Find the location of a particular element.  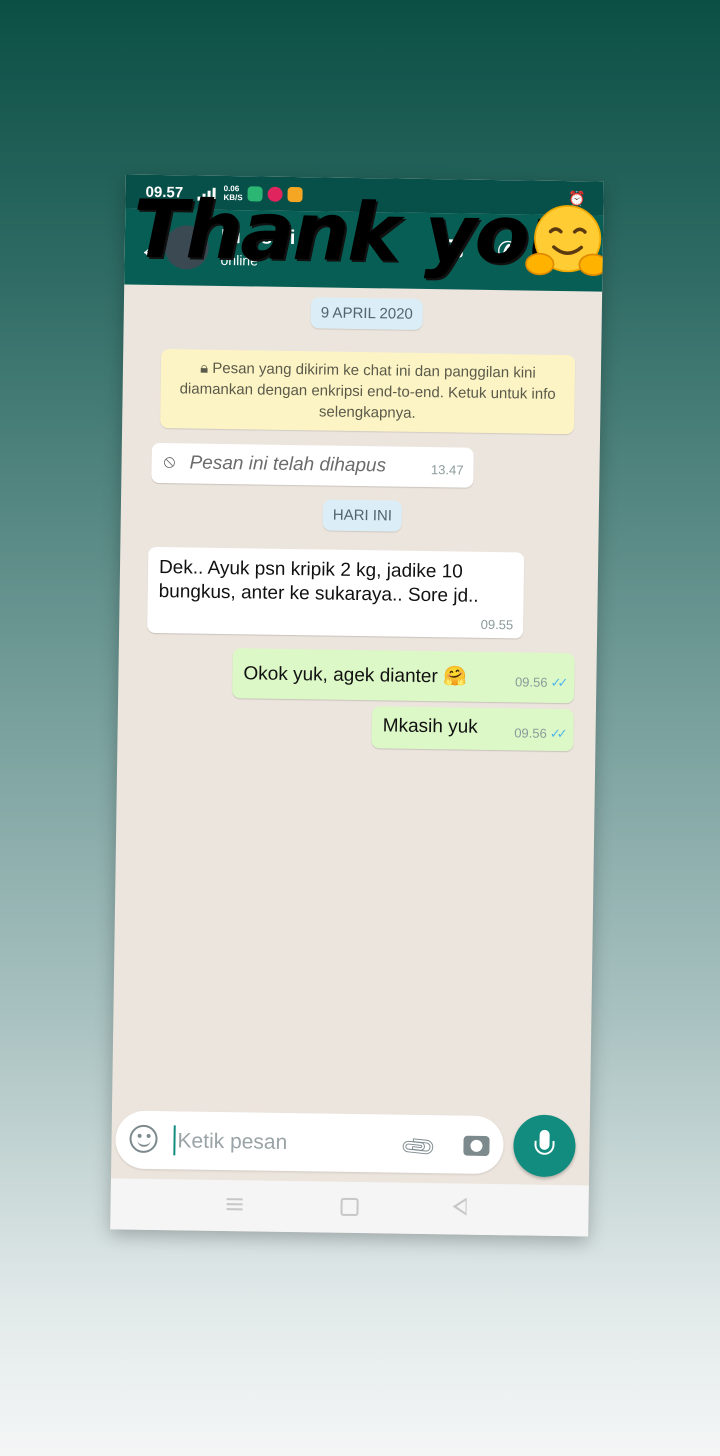

blocked-icon: ⦸ is located at coordinates (169, 461).